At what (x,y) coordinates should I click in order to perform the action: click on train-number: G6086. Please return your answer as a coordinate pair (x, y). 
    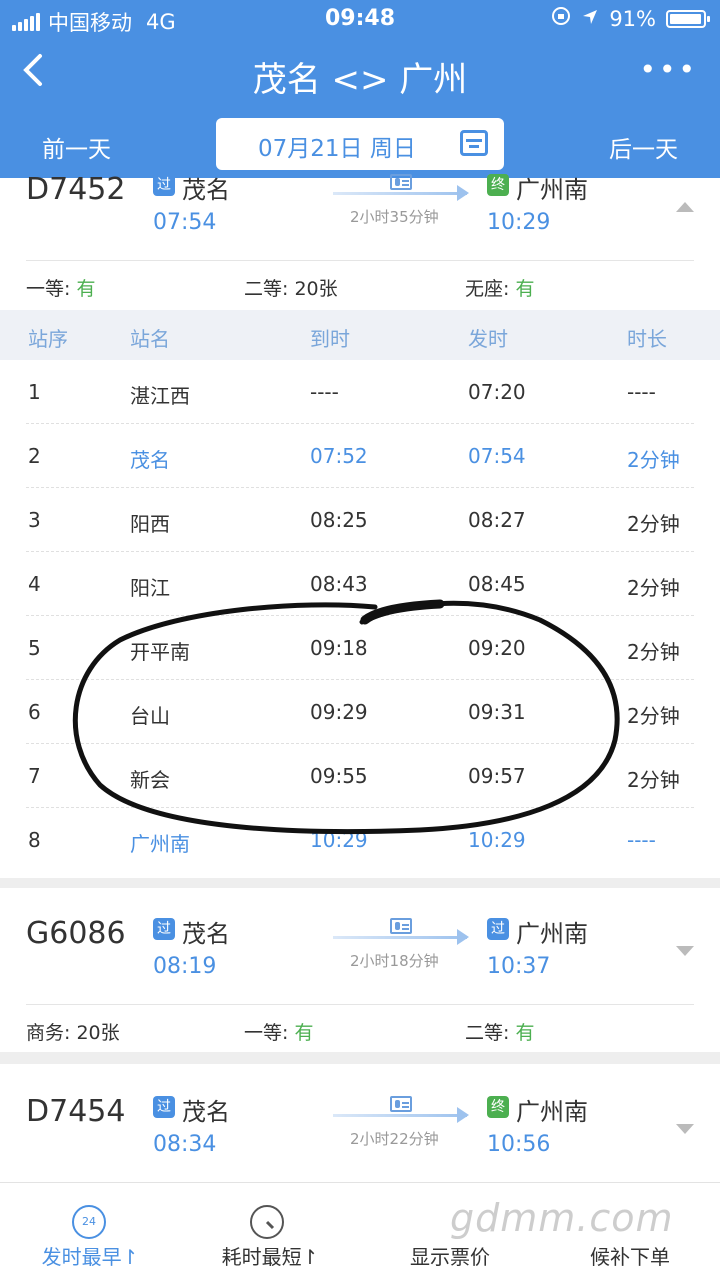
    Looking at the image, I should click on (76, 933).